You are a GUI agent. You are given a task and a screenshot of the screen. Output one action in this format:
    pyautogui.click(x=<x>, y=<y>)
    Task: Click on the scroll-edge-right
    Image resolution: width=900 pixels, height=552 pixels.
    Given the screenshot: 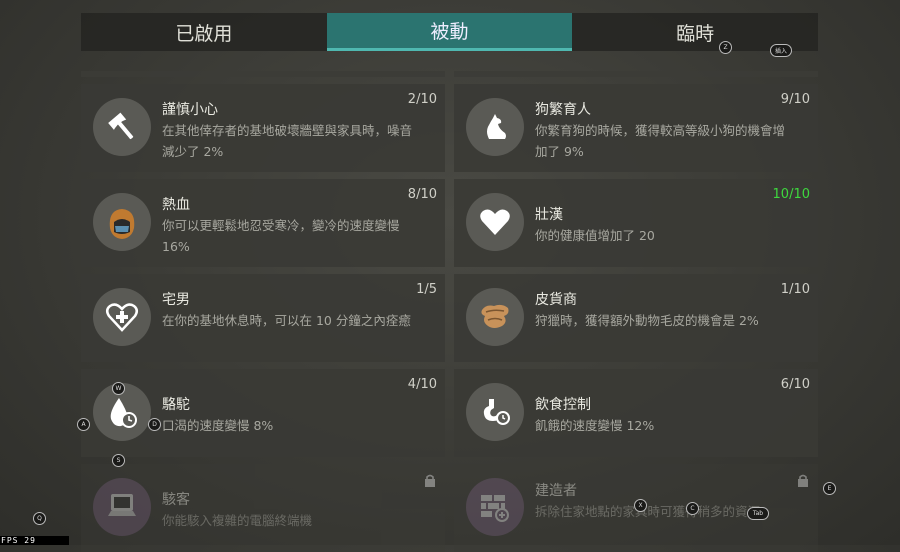 What is the action you would take?
    pyautogui.click(x=636, y=74)
    